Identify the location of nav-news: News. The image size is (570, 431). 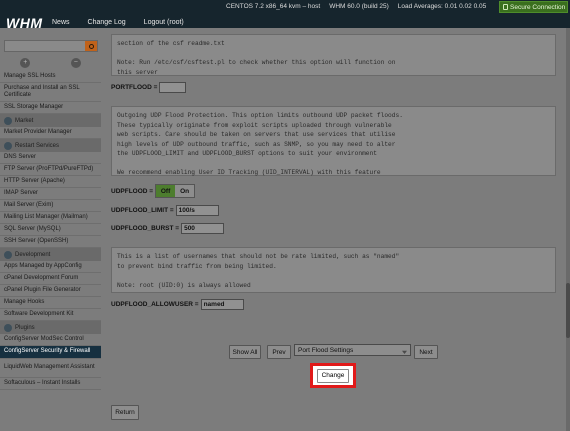
(61, 22).